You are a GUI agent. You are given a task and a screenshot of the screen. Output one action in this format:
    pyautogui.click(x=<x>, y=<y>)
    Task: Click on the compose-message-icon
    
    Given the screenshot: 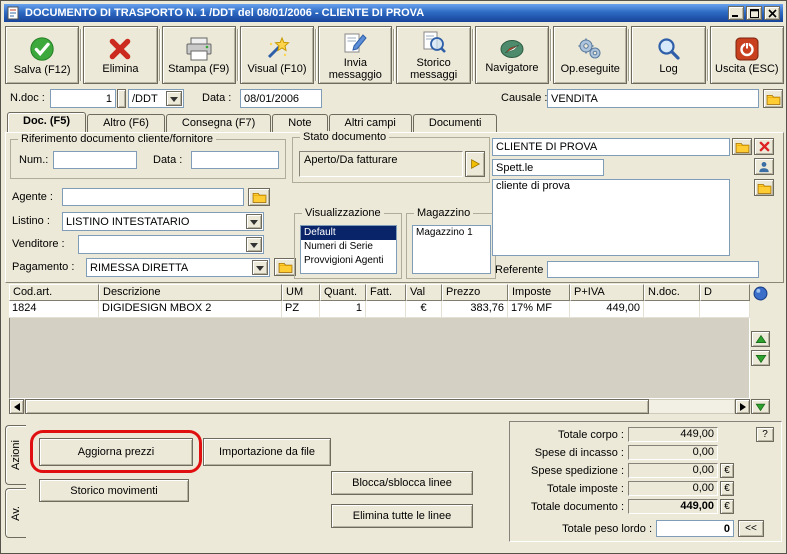 What is the action you would take?
    pyautogui.click(x=355, y=43)
    